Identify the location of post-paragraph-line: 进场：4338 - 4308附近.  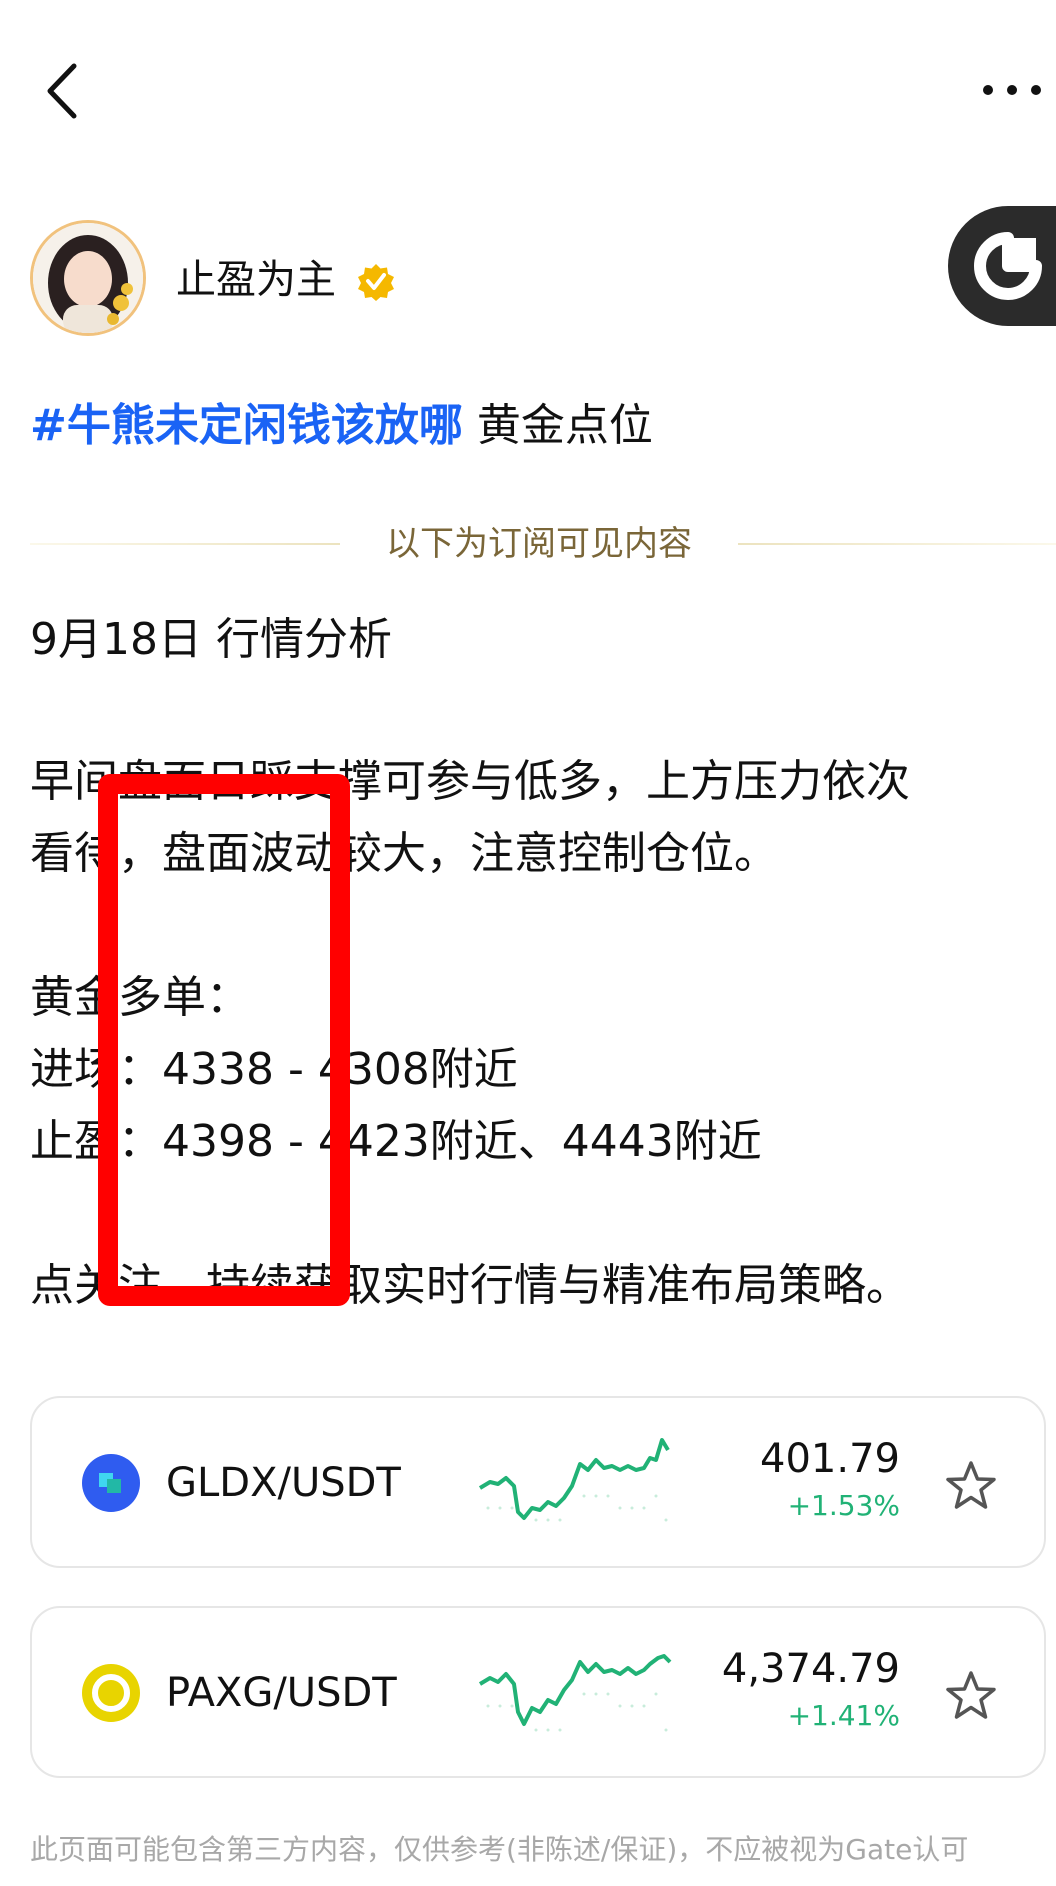
(274, 1069).